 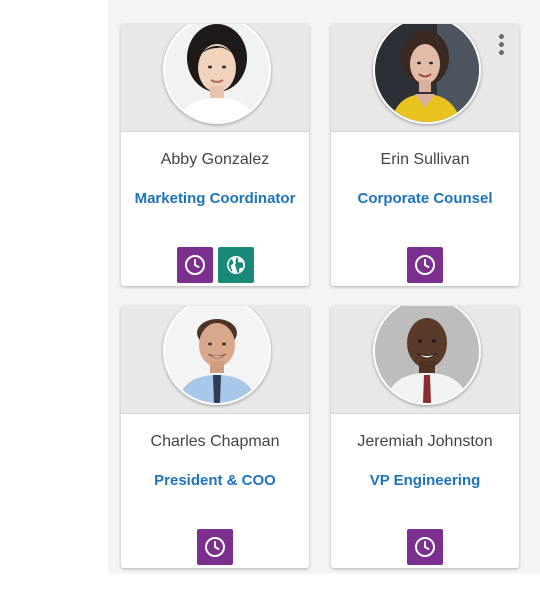 I want to click on contact-name: Jeremiah Johnston, so click(x=425, y=441).